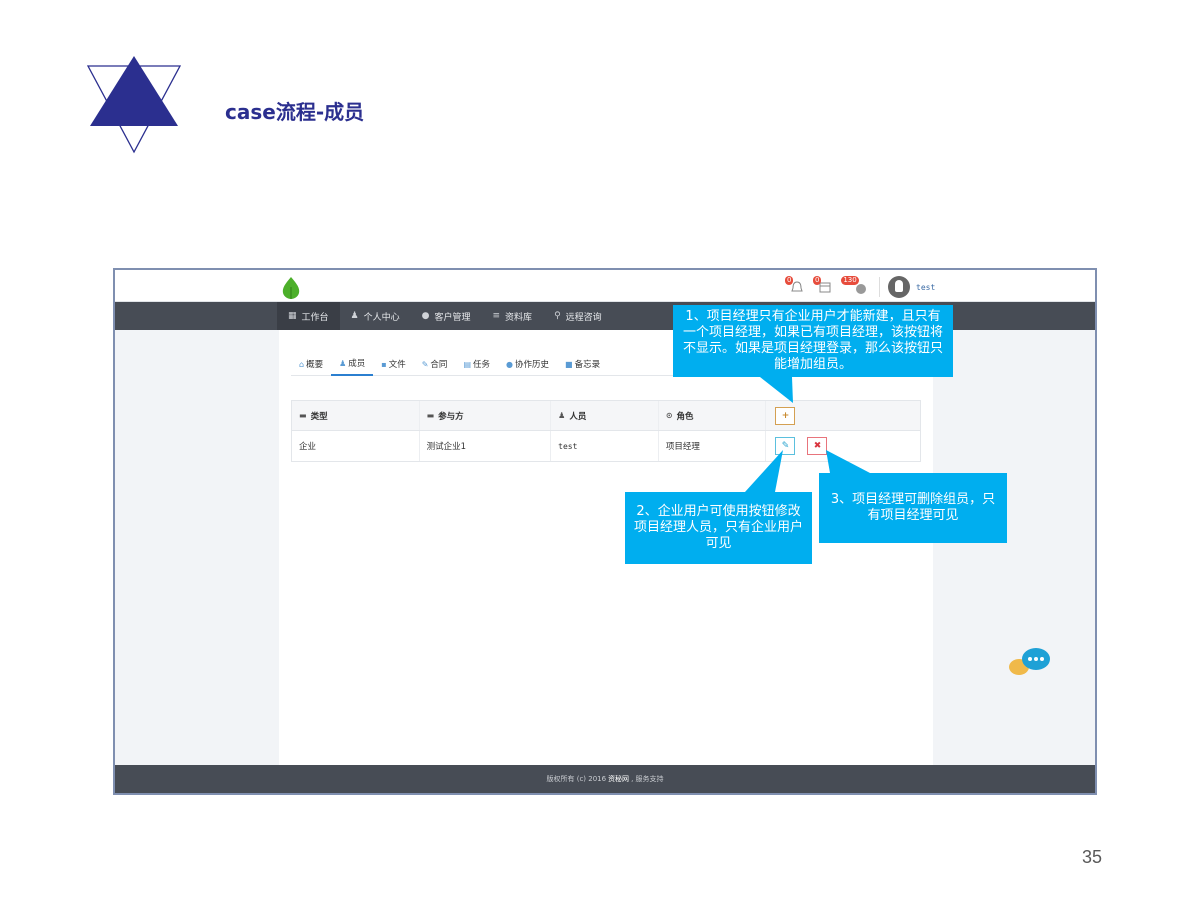 The height and width of the screenshot is (900, 1200). Describe the element at coordinates (482, 365) in the screenshot. I see `tab-label: 任务` at that location.